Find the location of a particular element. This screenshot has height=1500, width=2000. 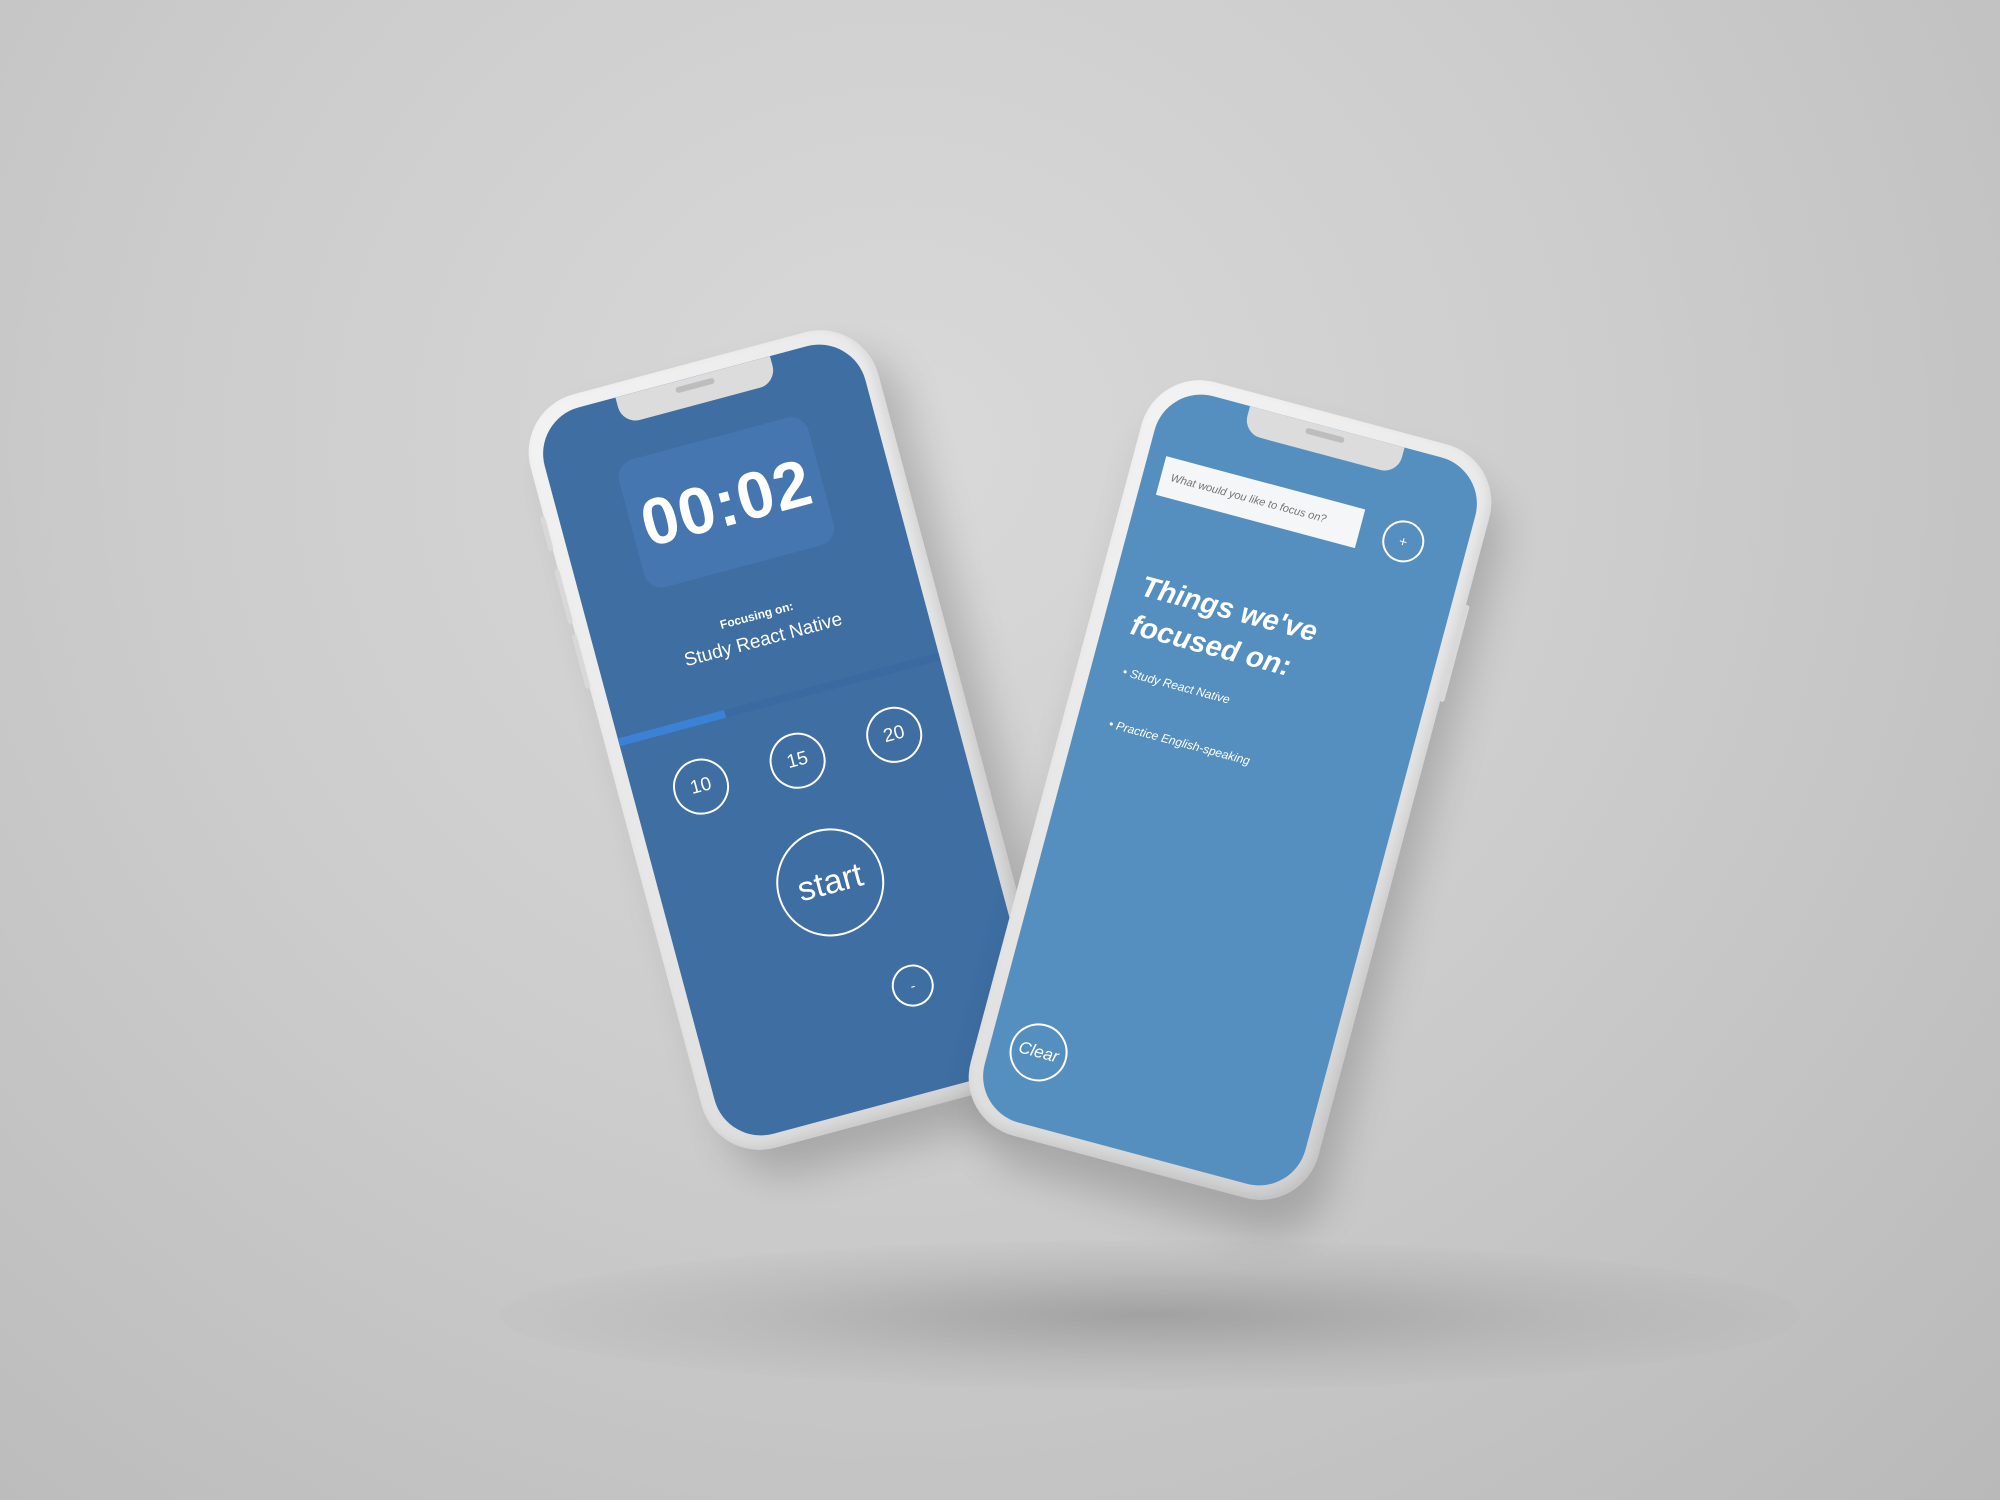

preset-20-button: 20 is located at coordinates (894, 735).